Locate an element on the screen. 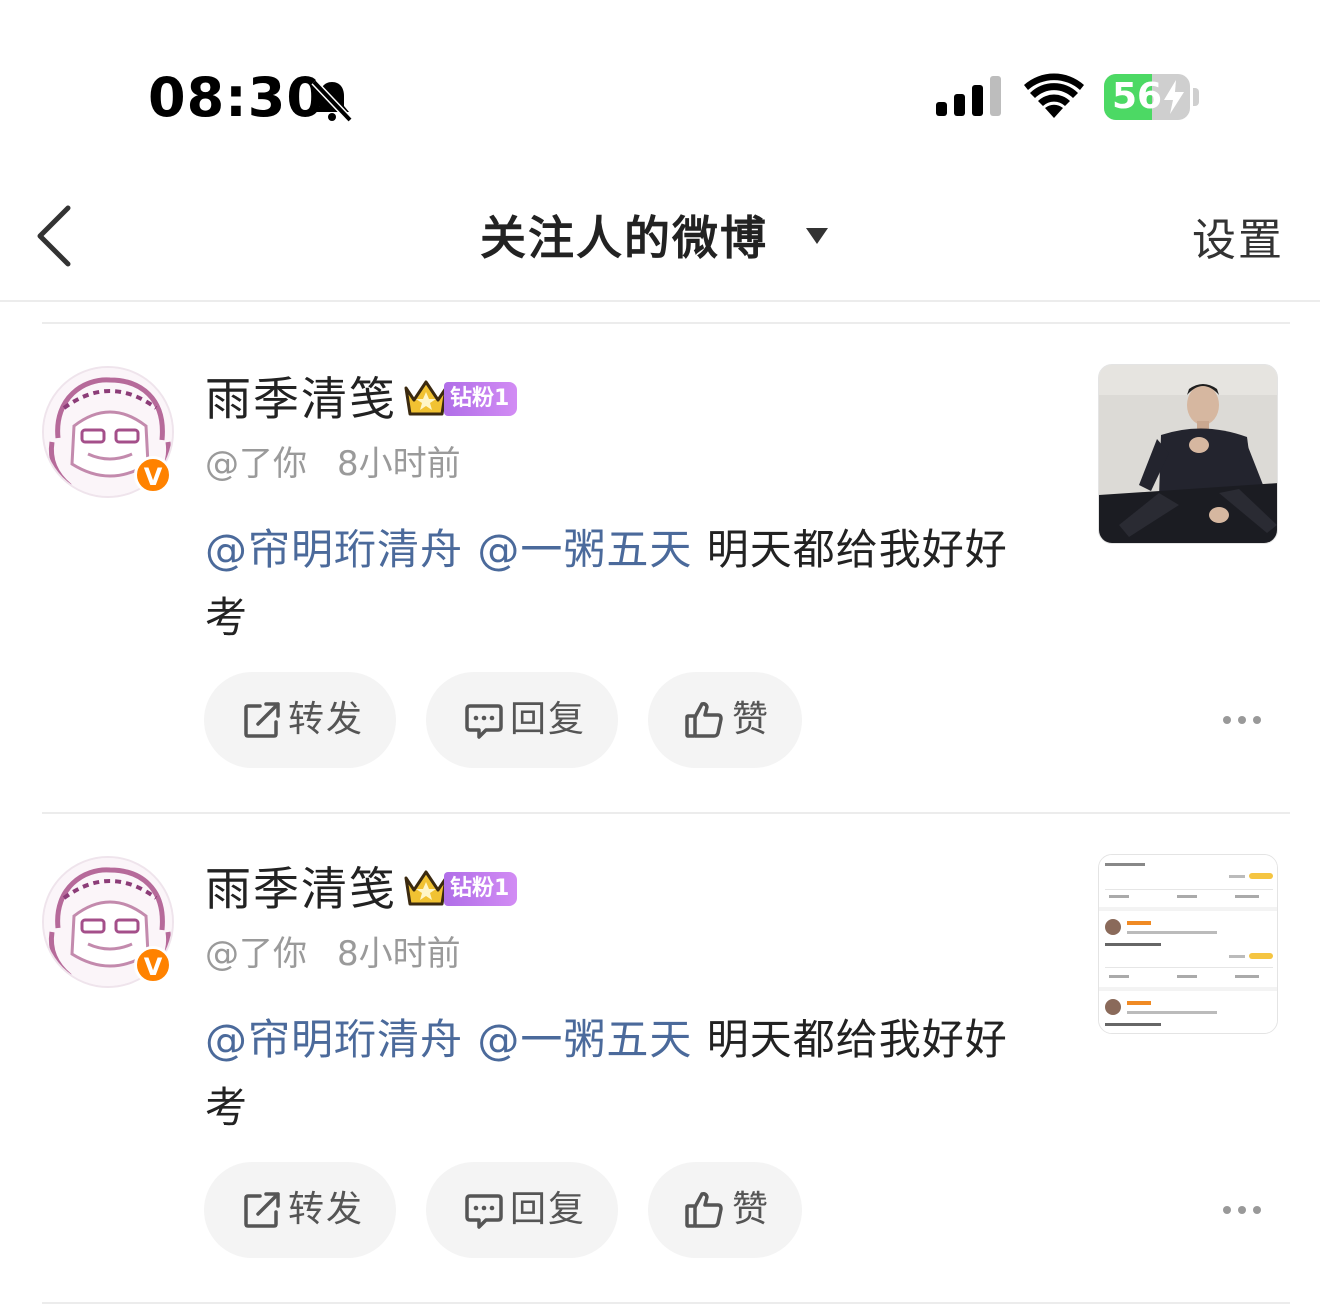 The height and width of the screenshot is (1308, 1320). back-arrow-icon is located at coordinates (55, 236).